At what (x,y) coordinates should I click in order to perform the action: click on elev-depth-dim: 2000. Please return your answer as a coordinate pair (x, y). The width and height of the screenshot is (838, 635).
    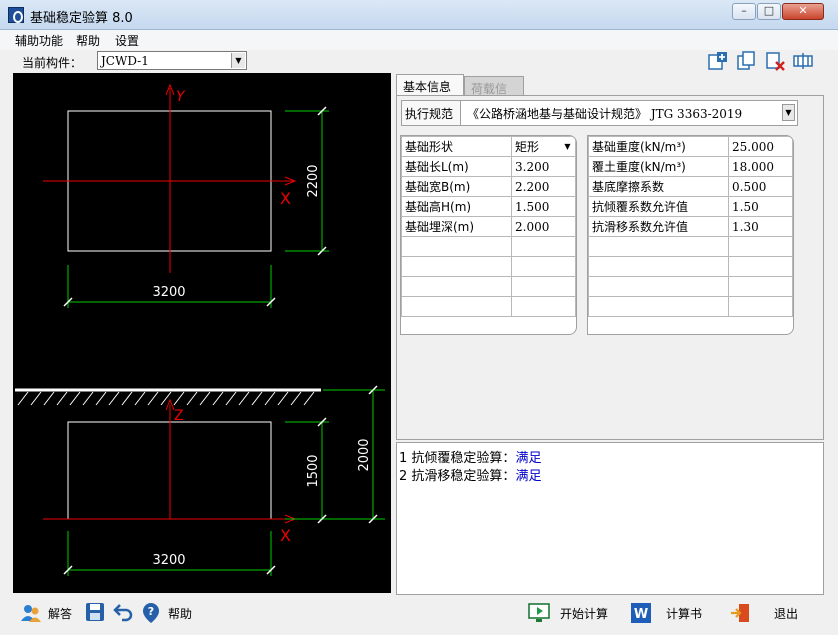
    Looking at the image, I should click on (364, 454).